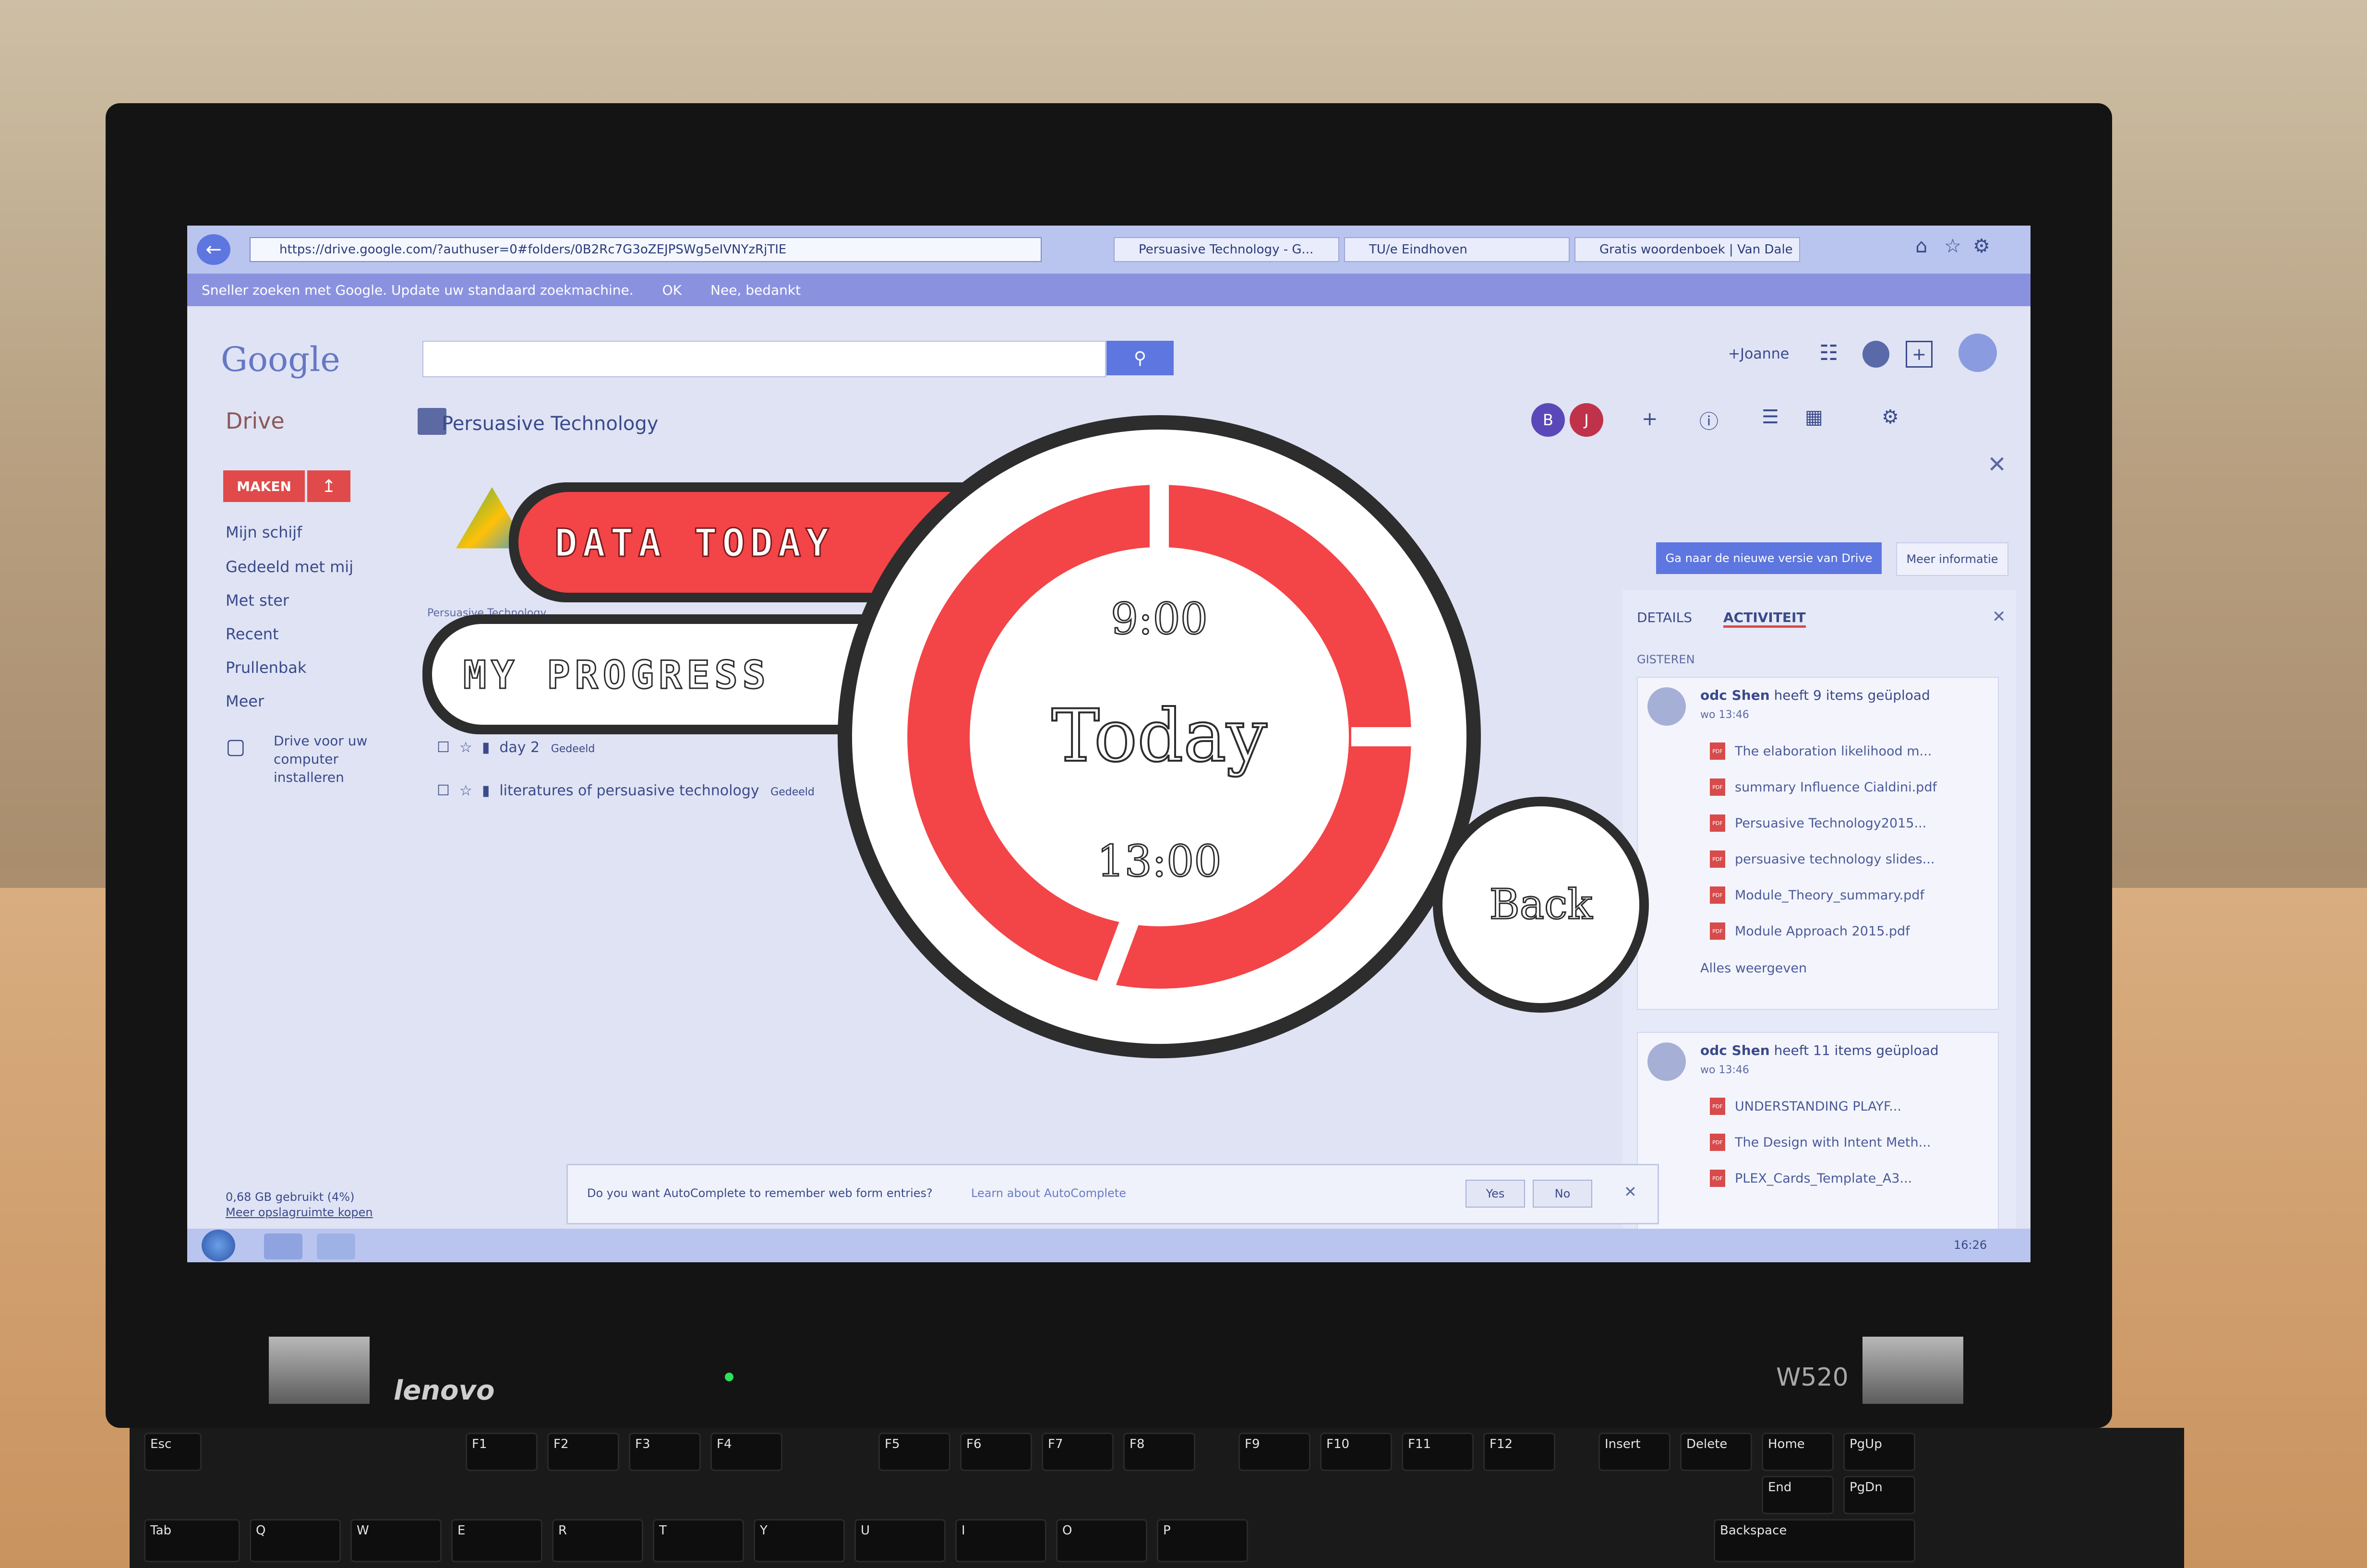  I want to click on key-f6: F6, so click(996, 1452).